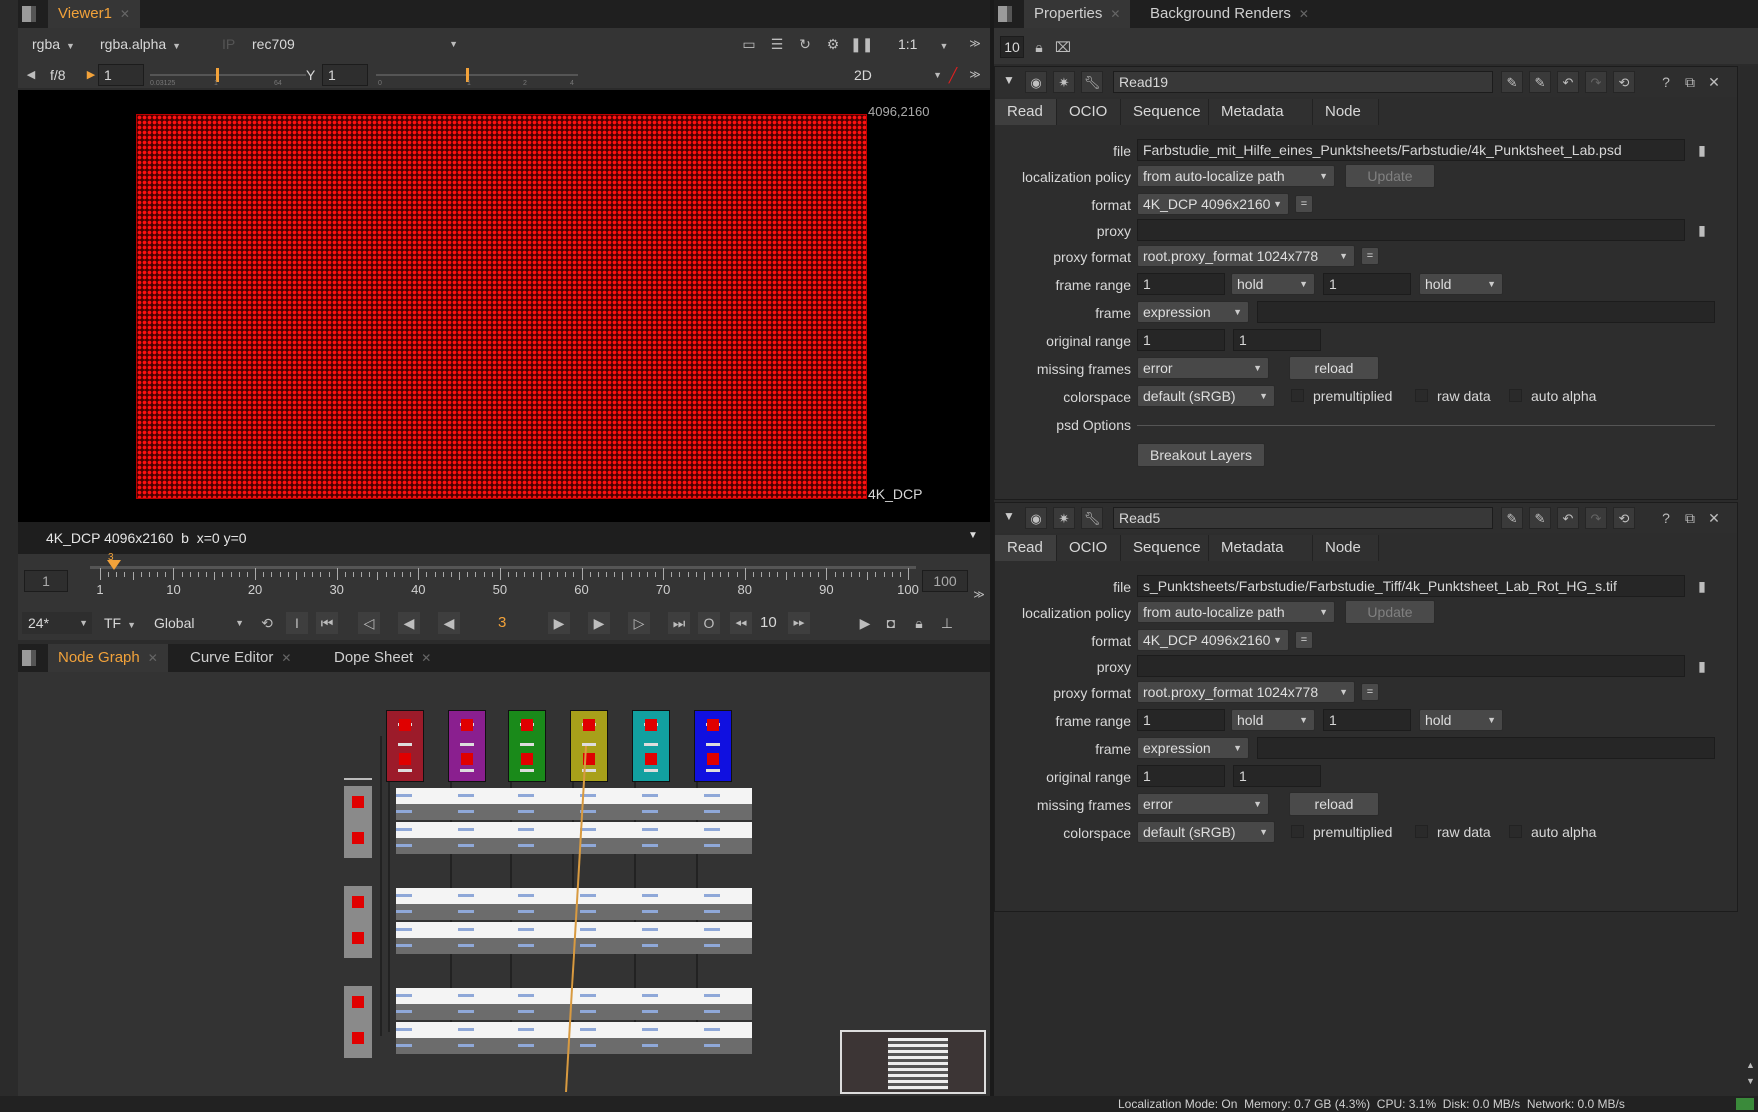 Image resolution: width=1758 pixels, height=1112 pixels. Describe the element at coordinates (228, 75) in the screenshot. I see `gain-slider` at that location.